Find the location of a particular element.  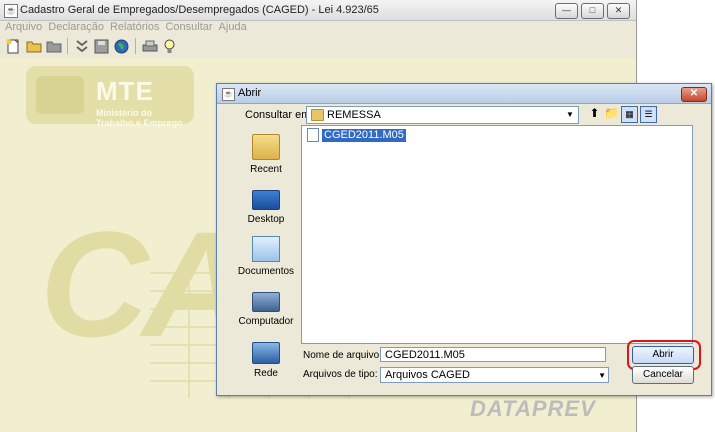

desktop-icon is located at coordinates (266, 200).